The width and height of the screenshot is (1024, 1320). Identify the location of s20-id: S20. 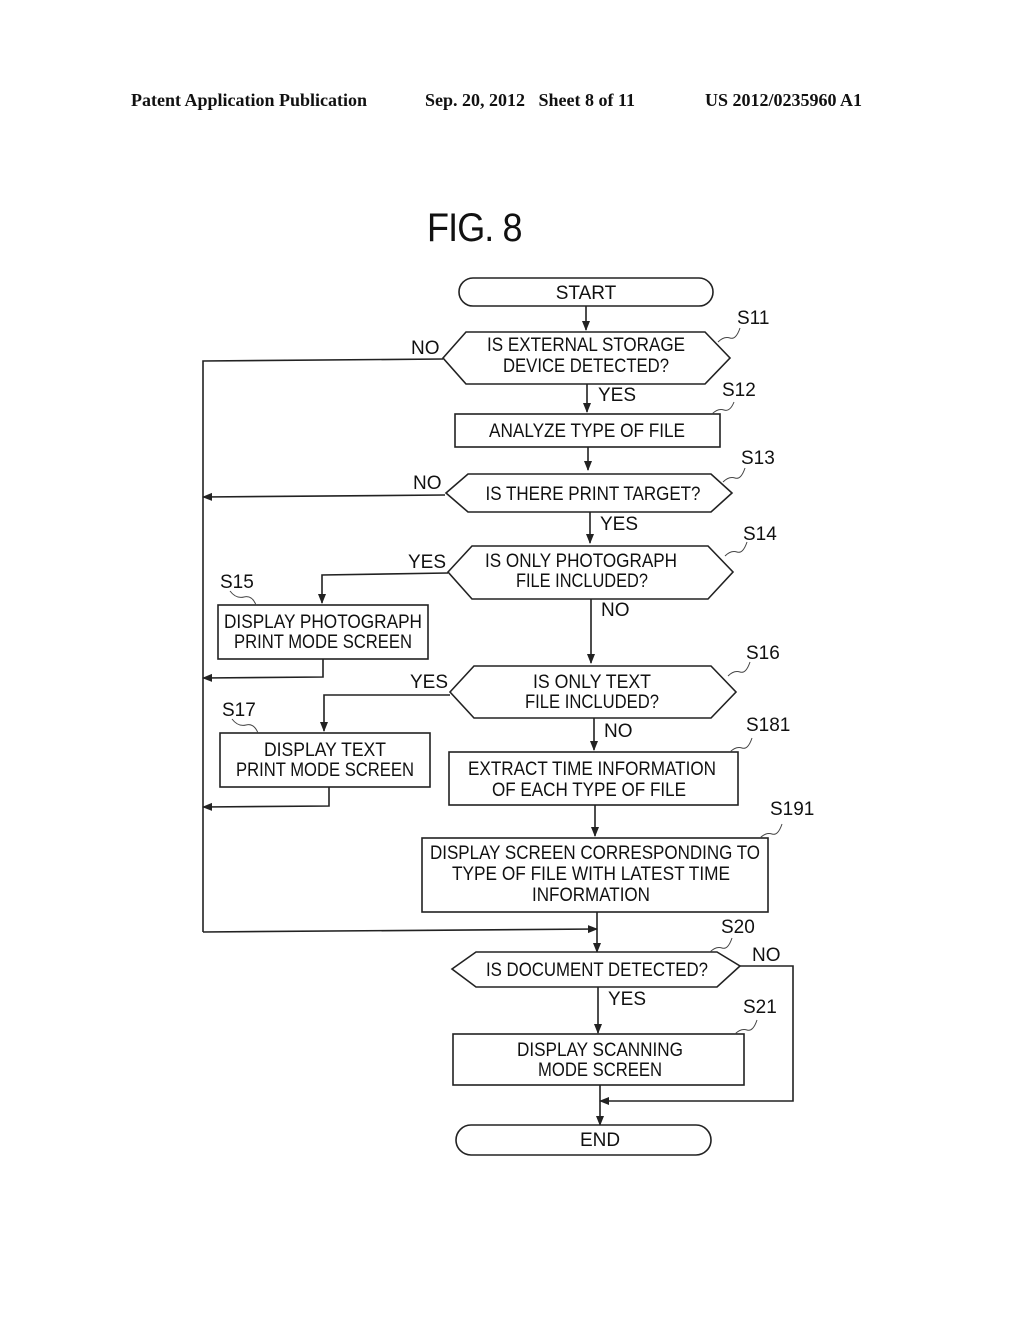
(738, 927).